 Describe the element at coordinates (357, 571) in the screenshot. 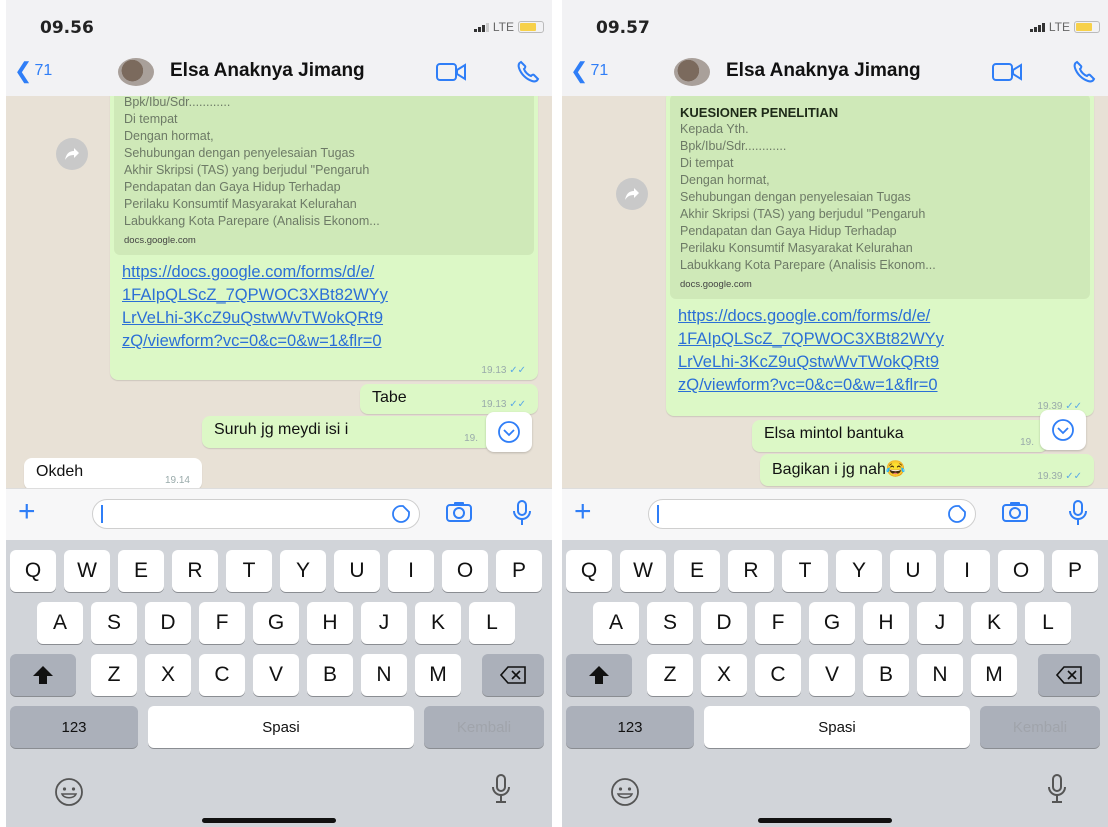

I see `key: U` at that location.